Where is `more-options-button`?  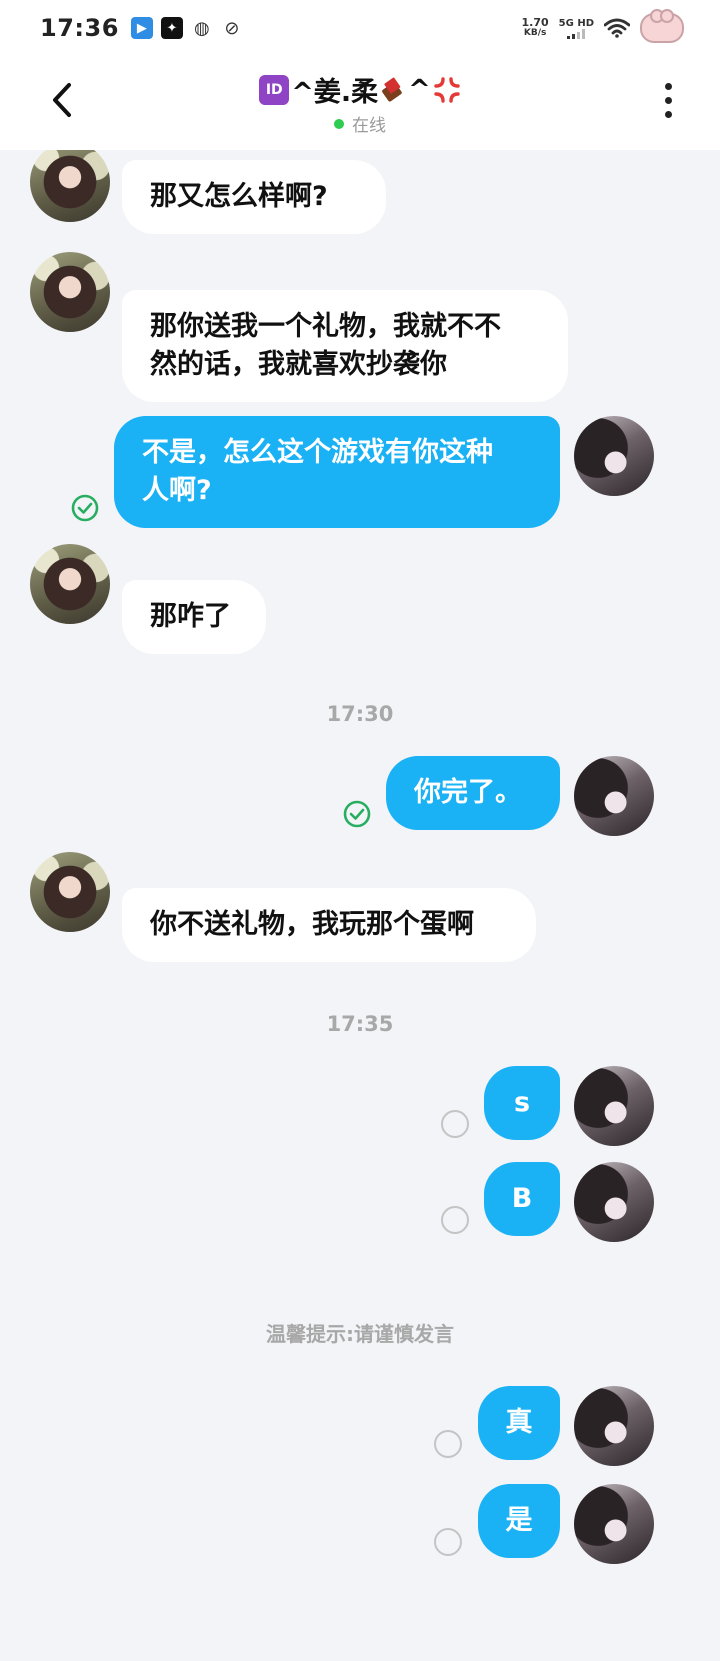 more-options-button is located at coordinates (668, 100).